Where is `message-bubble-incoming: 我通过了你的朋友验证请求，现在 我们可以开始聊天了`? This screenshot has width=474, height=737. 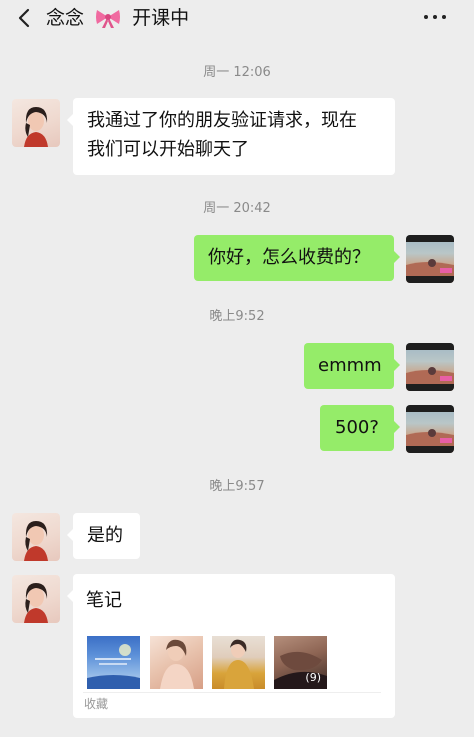 message-bubble-incoming: 我通过了你的朋友验证请求，现在 我们可以开始聊天了 is located at coordinates (231, 136).